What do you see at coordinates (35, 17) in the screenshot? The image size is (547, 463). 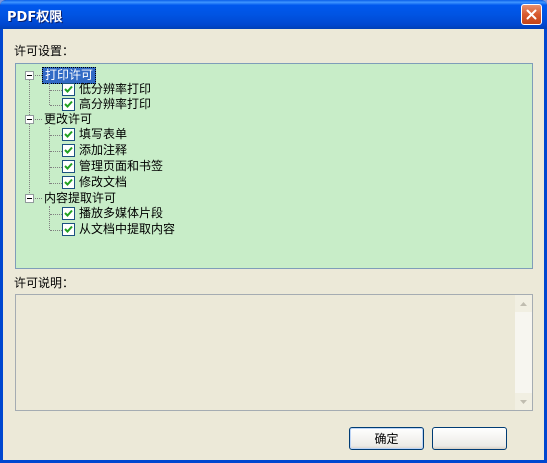 I see `window-title: PDF权限` at bounding box center [35, 17].